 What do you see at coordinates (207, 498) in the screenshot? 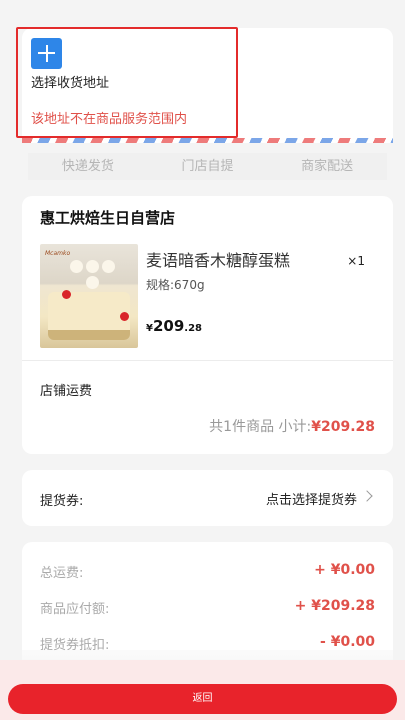
I see `voucher-card: 提货券: 点击选择提货券` at bounding box center [207, 498].